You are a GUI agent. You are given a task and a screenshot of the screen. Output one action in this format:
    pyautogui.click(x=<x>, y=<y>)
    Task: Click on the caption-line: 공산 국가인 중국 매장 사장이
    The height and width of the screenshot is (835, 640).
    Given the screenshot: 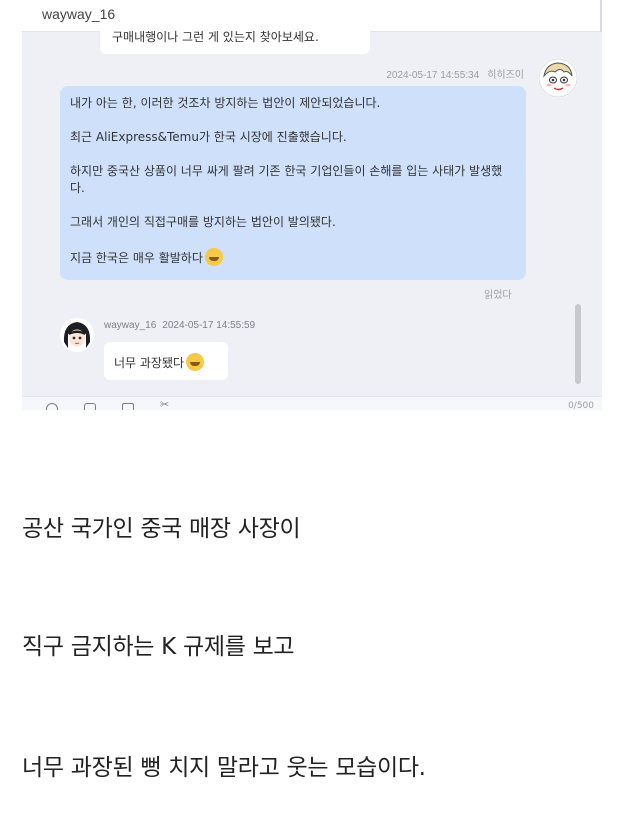 What is the action you would take?
    pyautogui.click(x=161, y=529)
    